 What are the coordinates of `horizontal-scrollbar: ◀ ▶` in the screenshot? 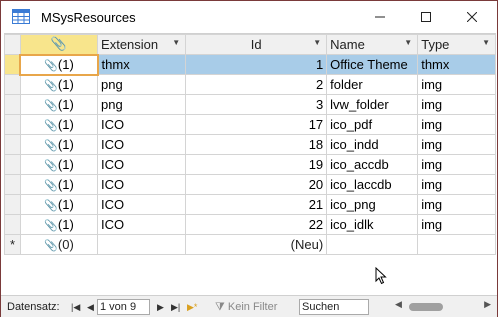 It's located at (443, 306).